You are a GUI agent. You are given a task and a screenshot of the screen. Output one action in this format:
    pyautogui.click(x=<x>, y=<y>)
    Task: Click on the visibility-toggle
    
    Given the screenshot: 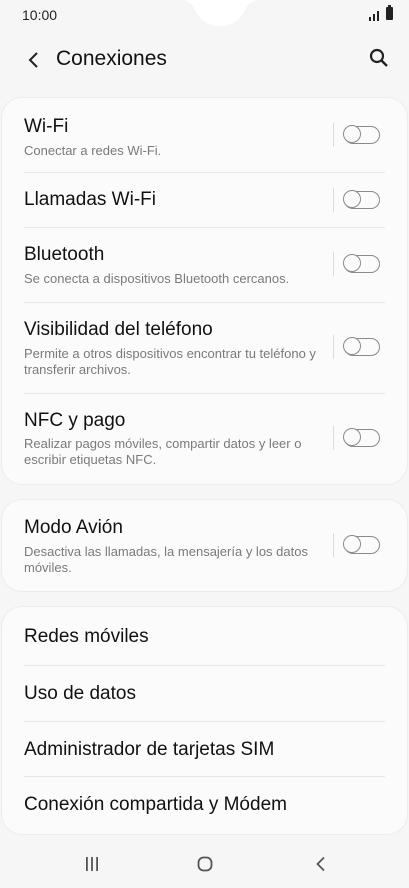 What is the action you would take?
    pyautogui.click(x=361, y=346)
    